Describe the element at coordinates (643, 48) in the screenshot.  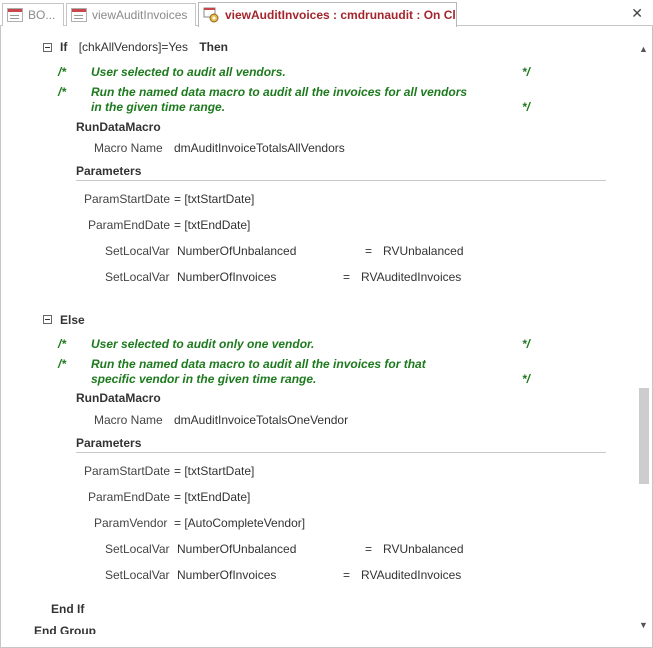
I see `scroll-up-arrow-icon: ▲` at that location.